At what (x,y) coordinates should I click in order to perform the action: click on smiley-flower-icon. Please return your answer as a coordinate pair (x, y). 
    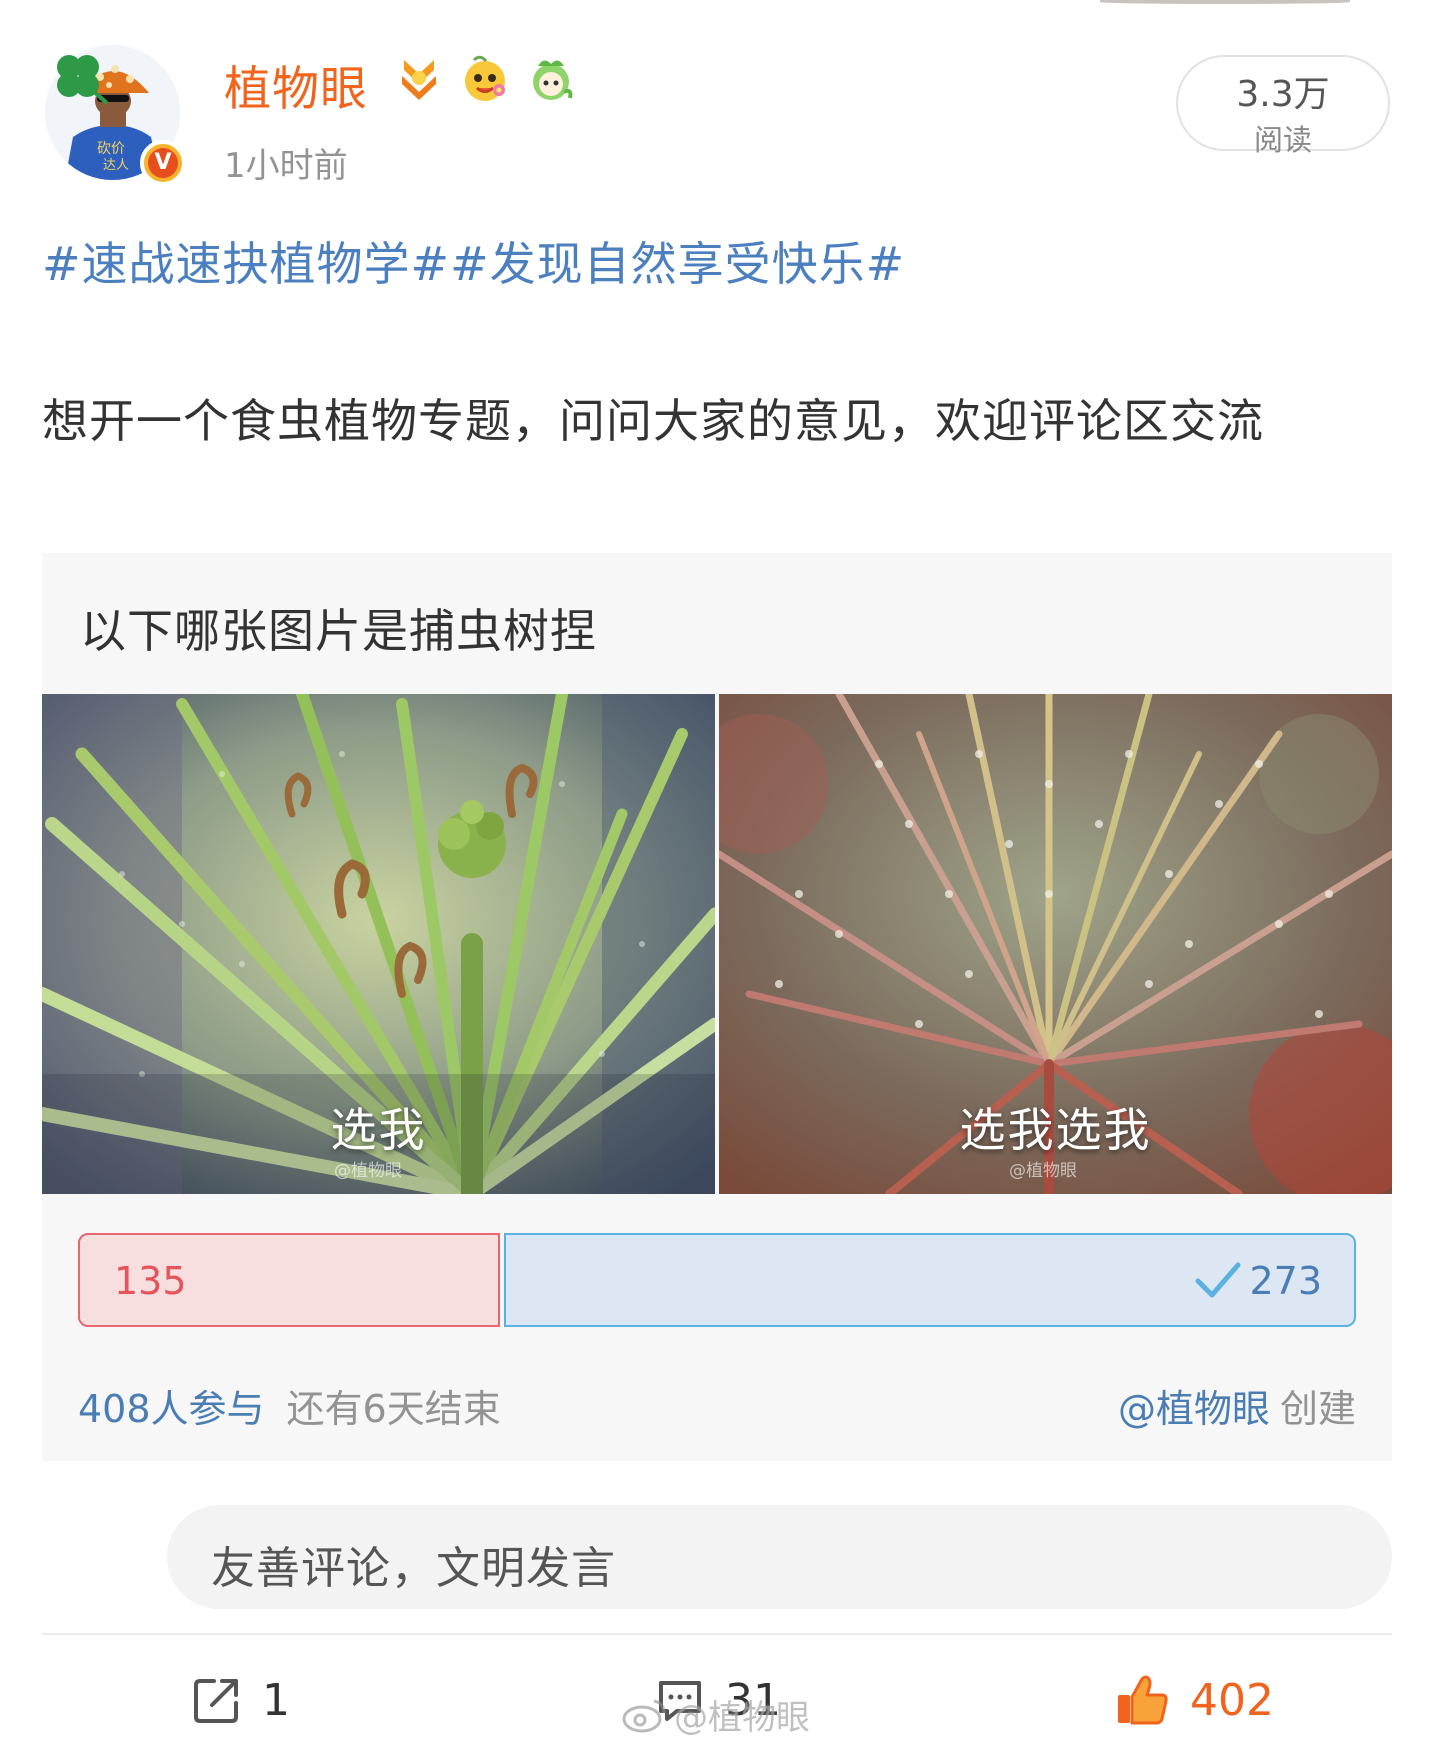
    Looking at the image, I should click on (485, 79).